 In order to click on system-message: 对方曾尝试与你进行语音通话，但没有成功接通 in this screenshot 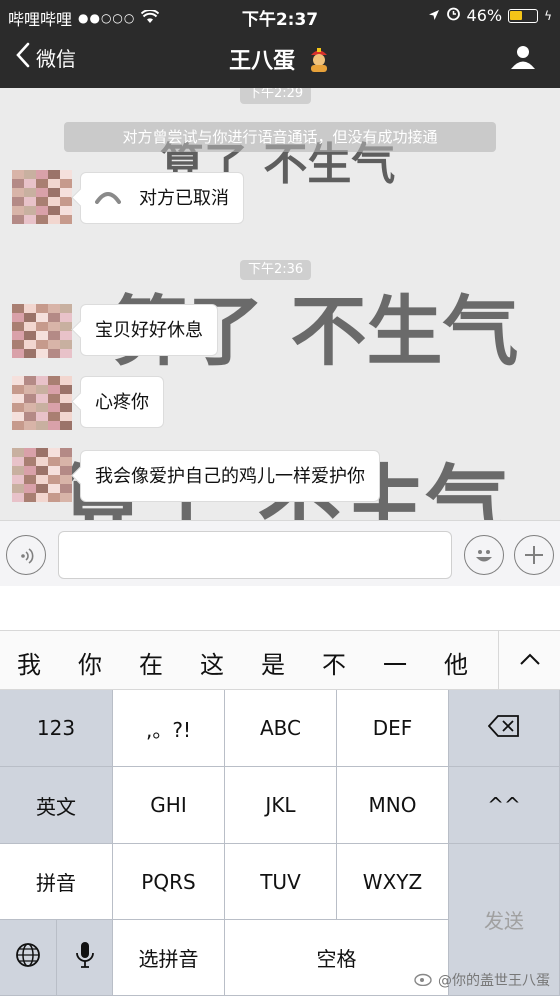, I will do `click(280, 137)`.